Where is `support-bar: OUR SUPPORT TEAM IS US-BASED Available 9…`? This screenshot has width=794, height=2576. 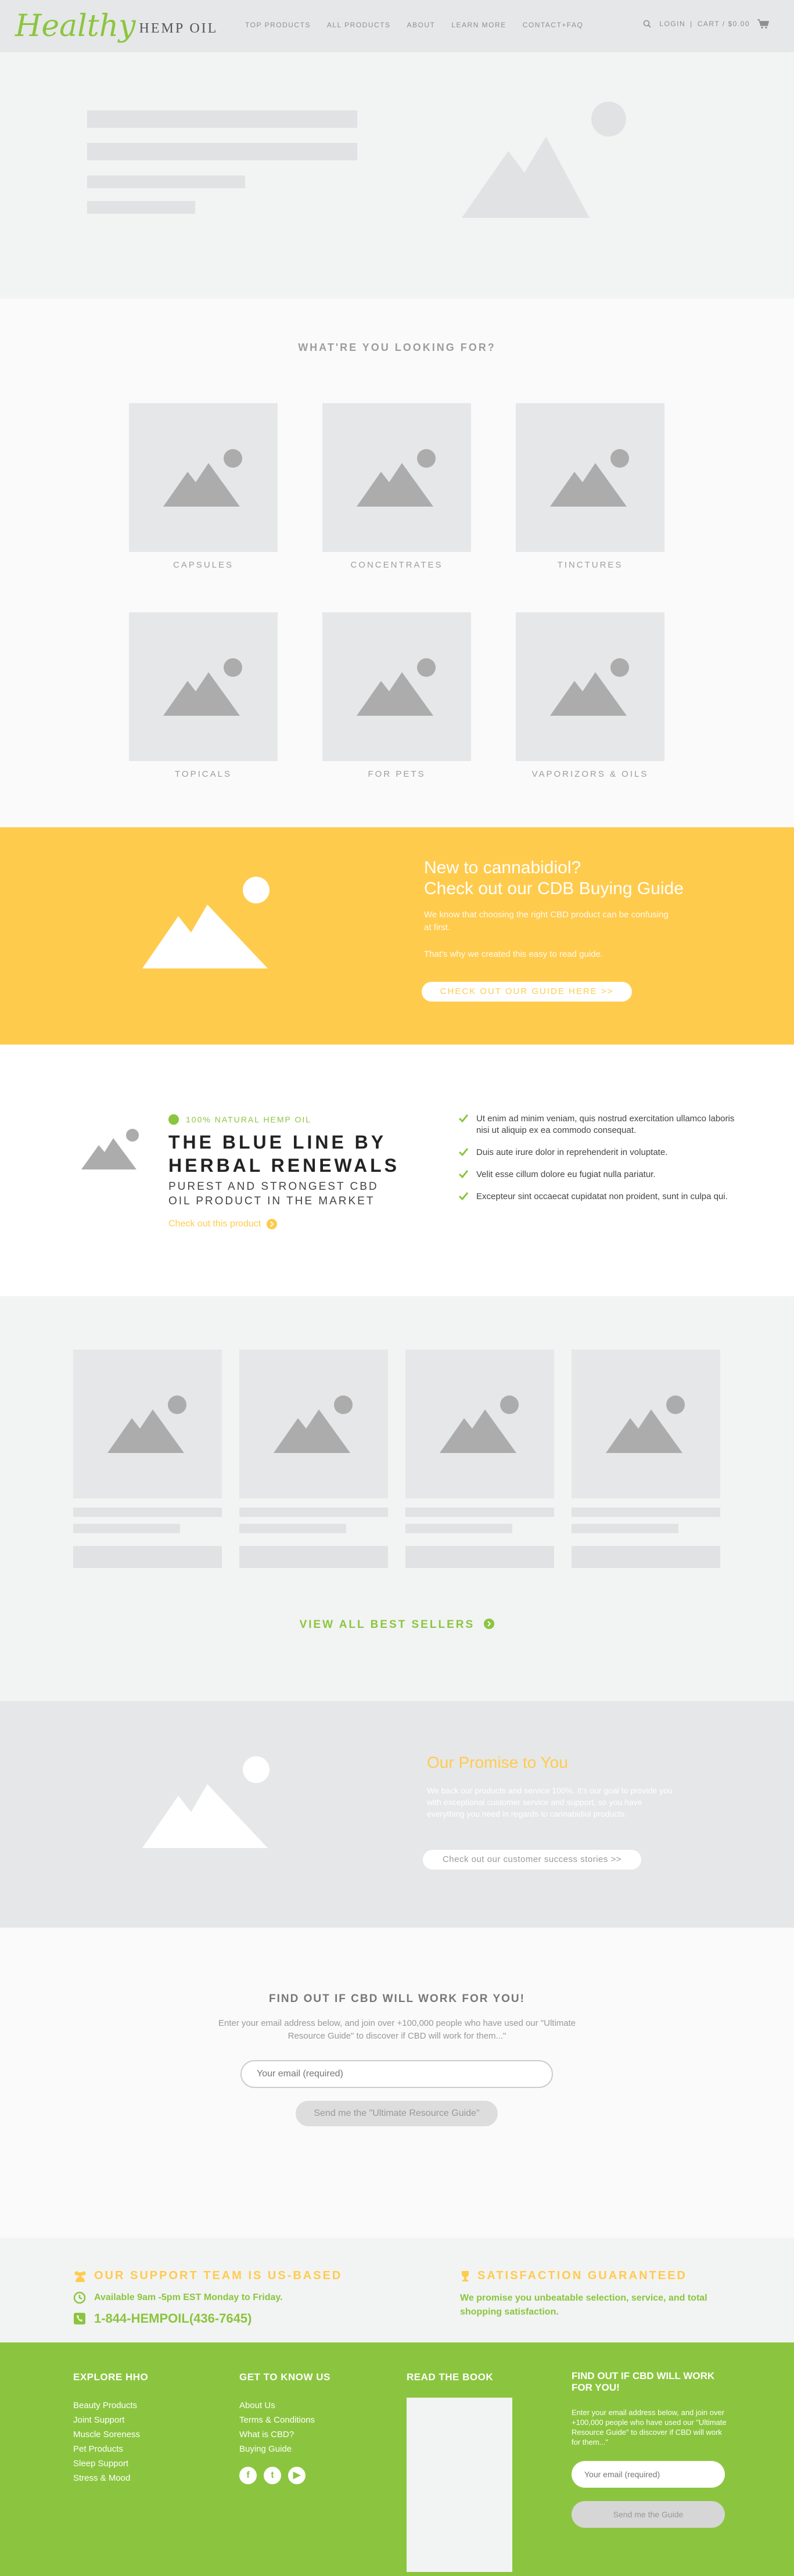 support-bar: OUR SUPPORT TEAM IS US-BASED Available 9… is located at coordinates (397, 2290).